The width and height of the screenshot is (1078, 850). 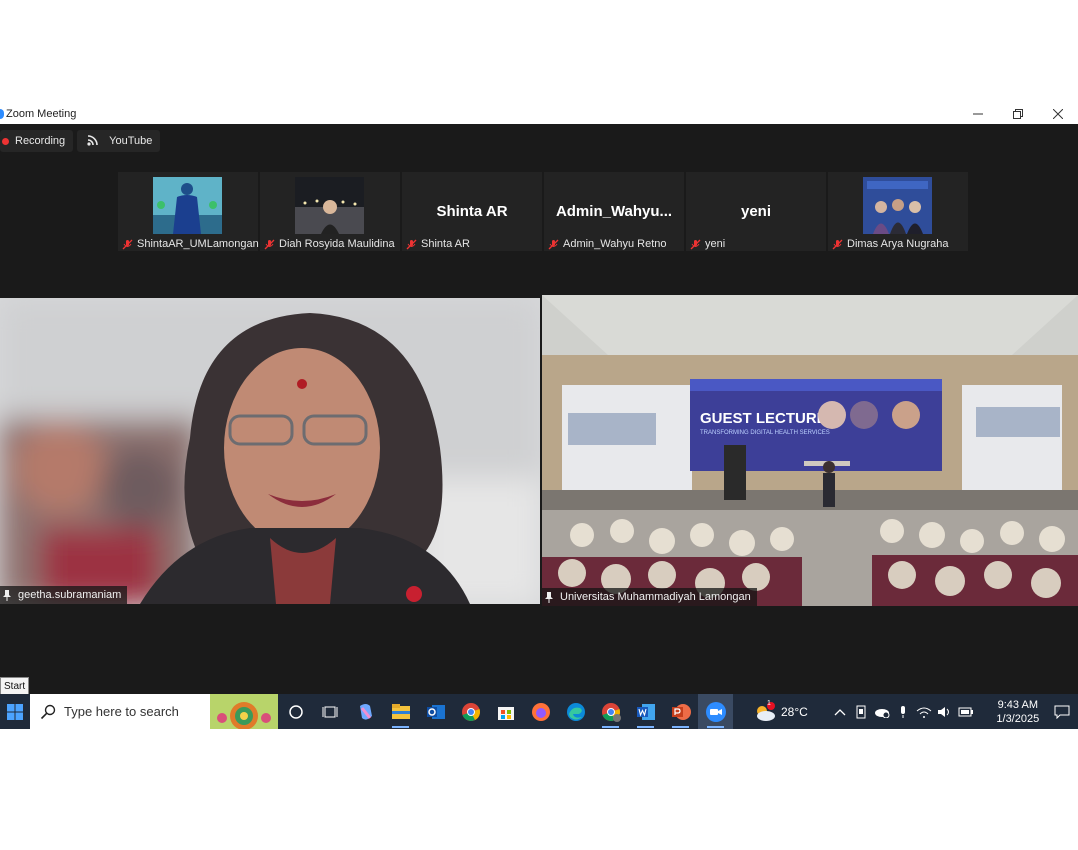 I want to click on start-button, so click(x=15, y=711).